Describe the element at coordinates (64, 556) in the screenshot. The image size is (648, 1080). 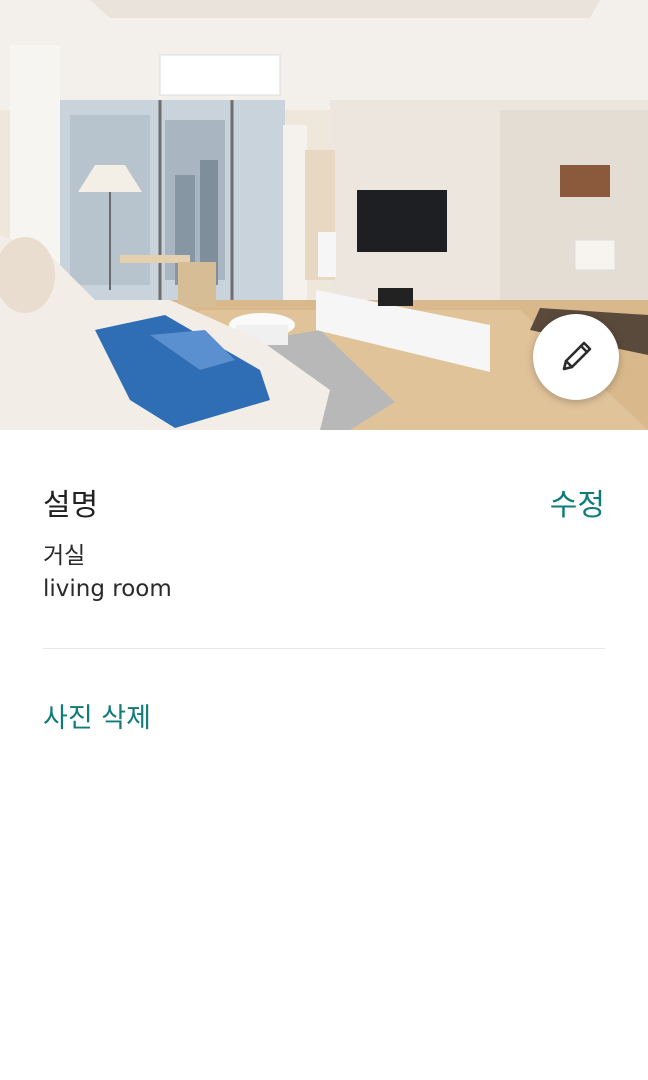
I see `description-line-korean: 거실` at that location.